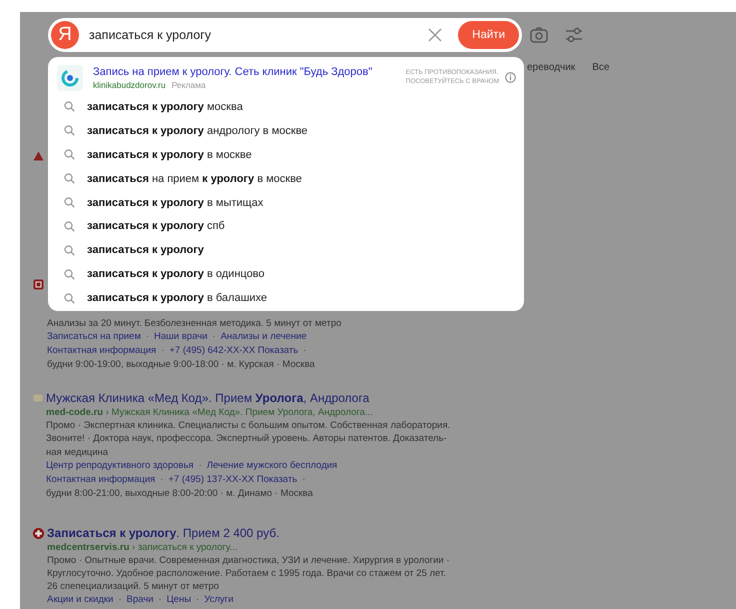 The image size is (736, 609). What do you see at coordinates (65, 35) in the screenshot?
I see `search-logo: Я` at bounding box center [65, 35].